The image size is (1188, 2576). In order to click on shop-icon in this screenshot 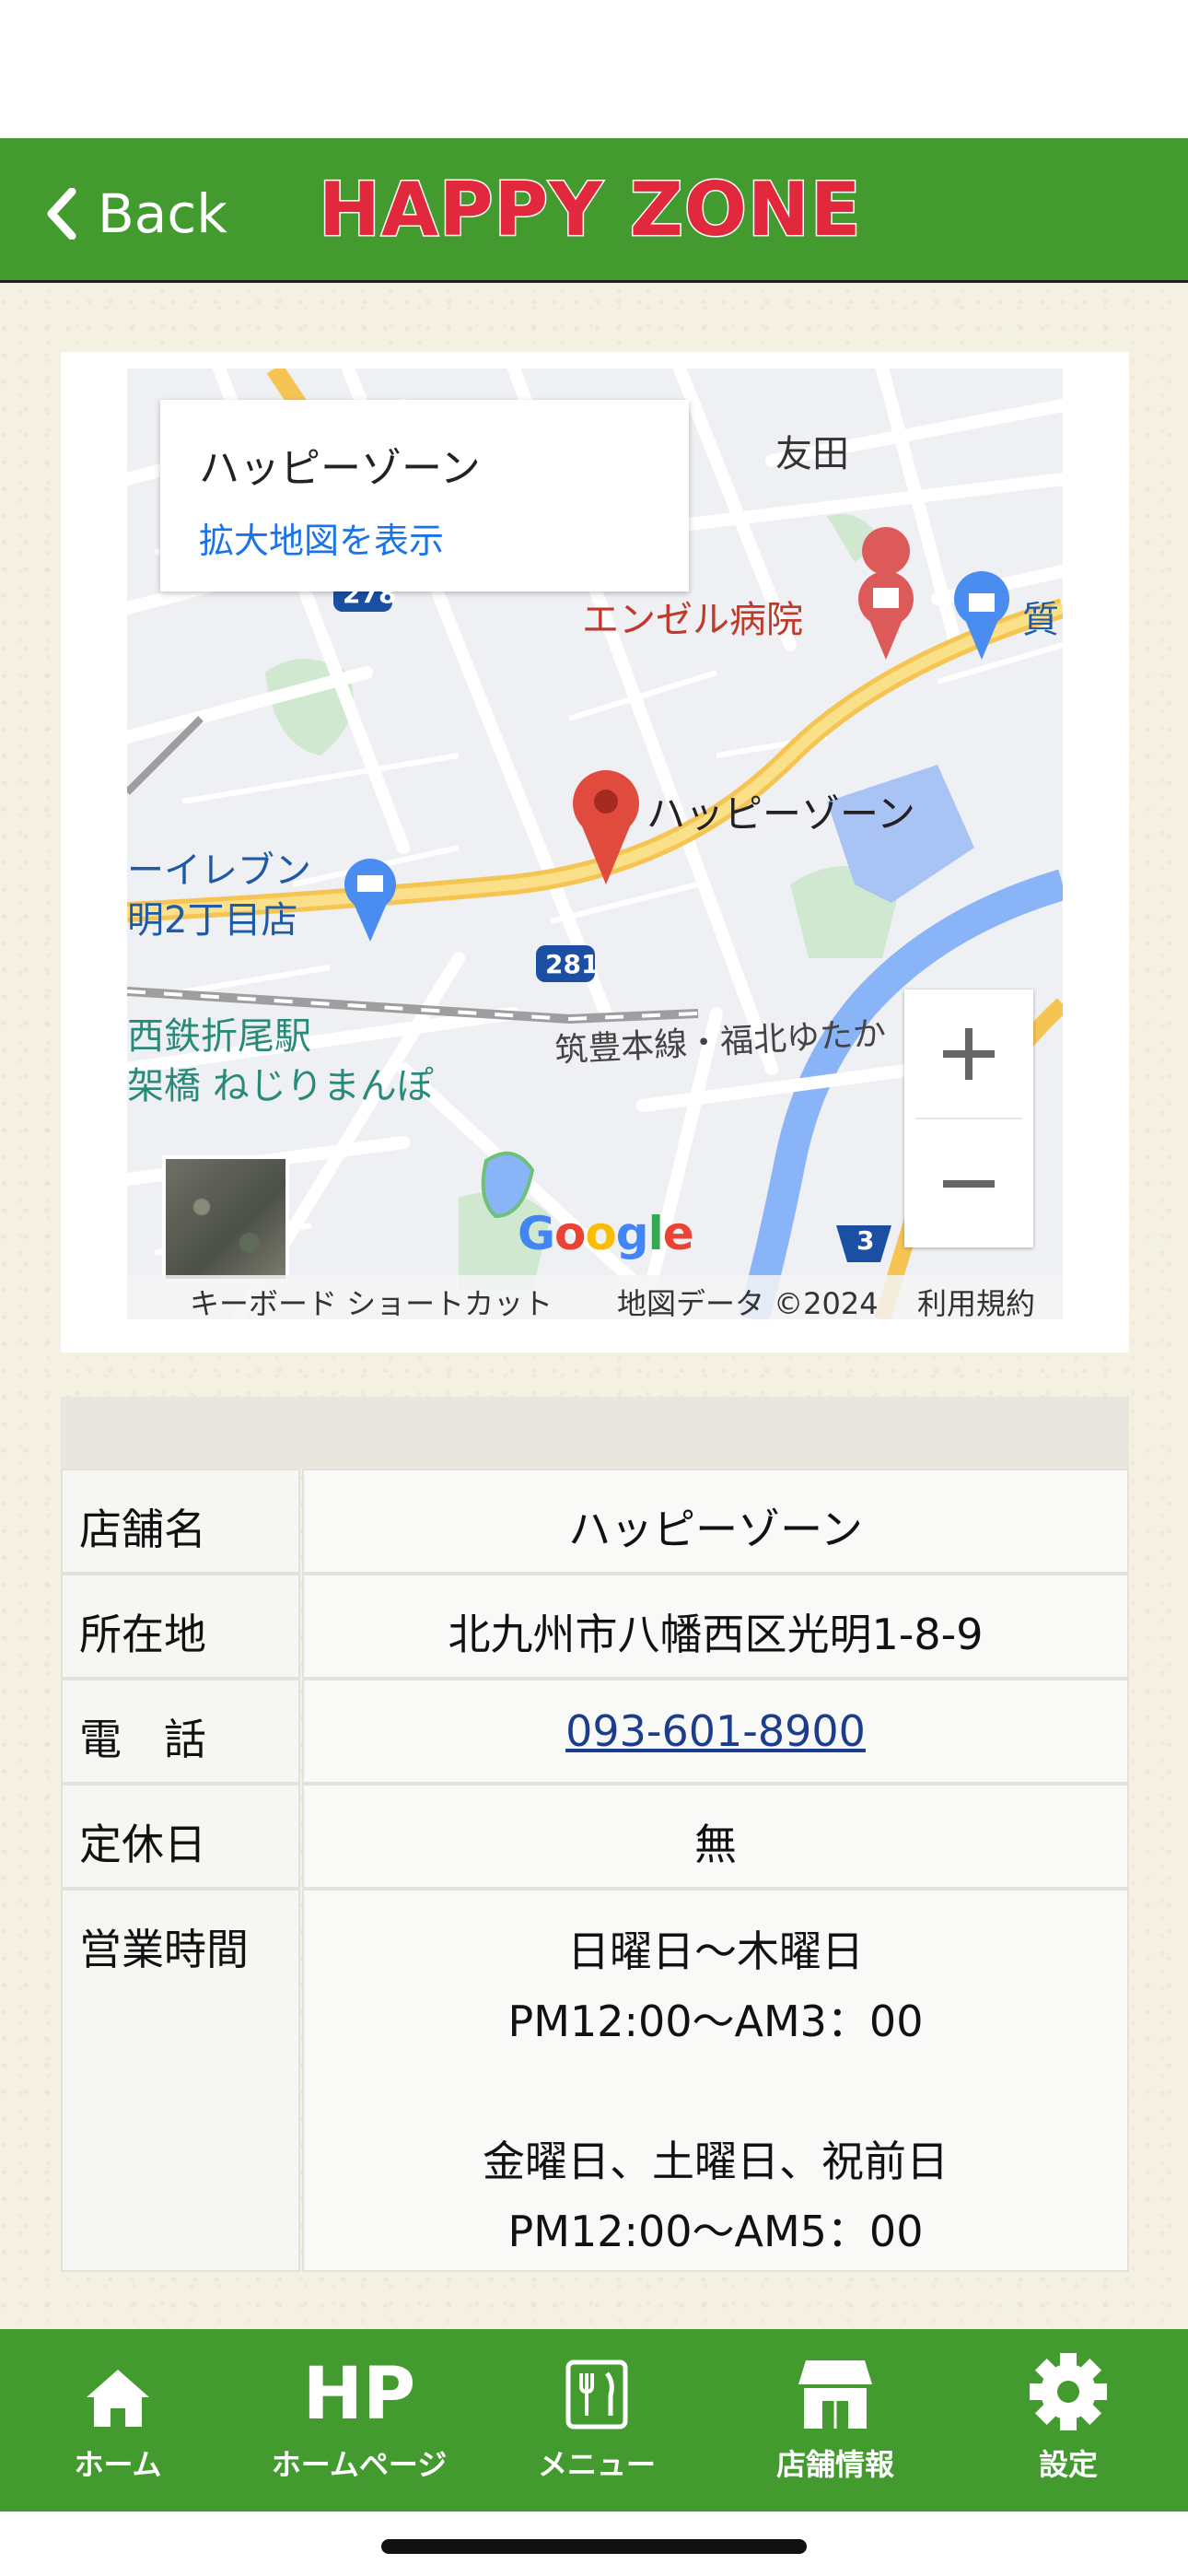, I will do `click(835, 2394)`.